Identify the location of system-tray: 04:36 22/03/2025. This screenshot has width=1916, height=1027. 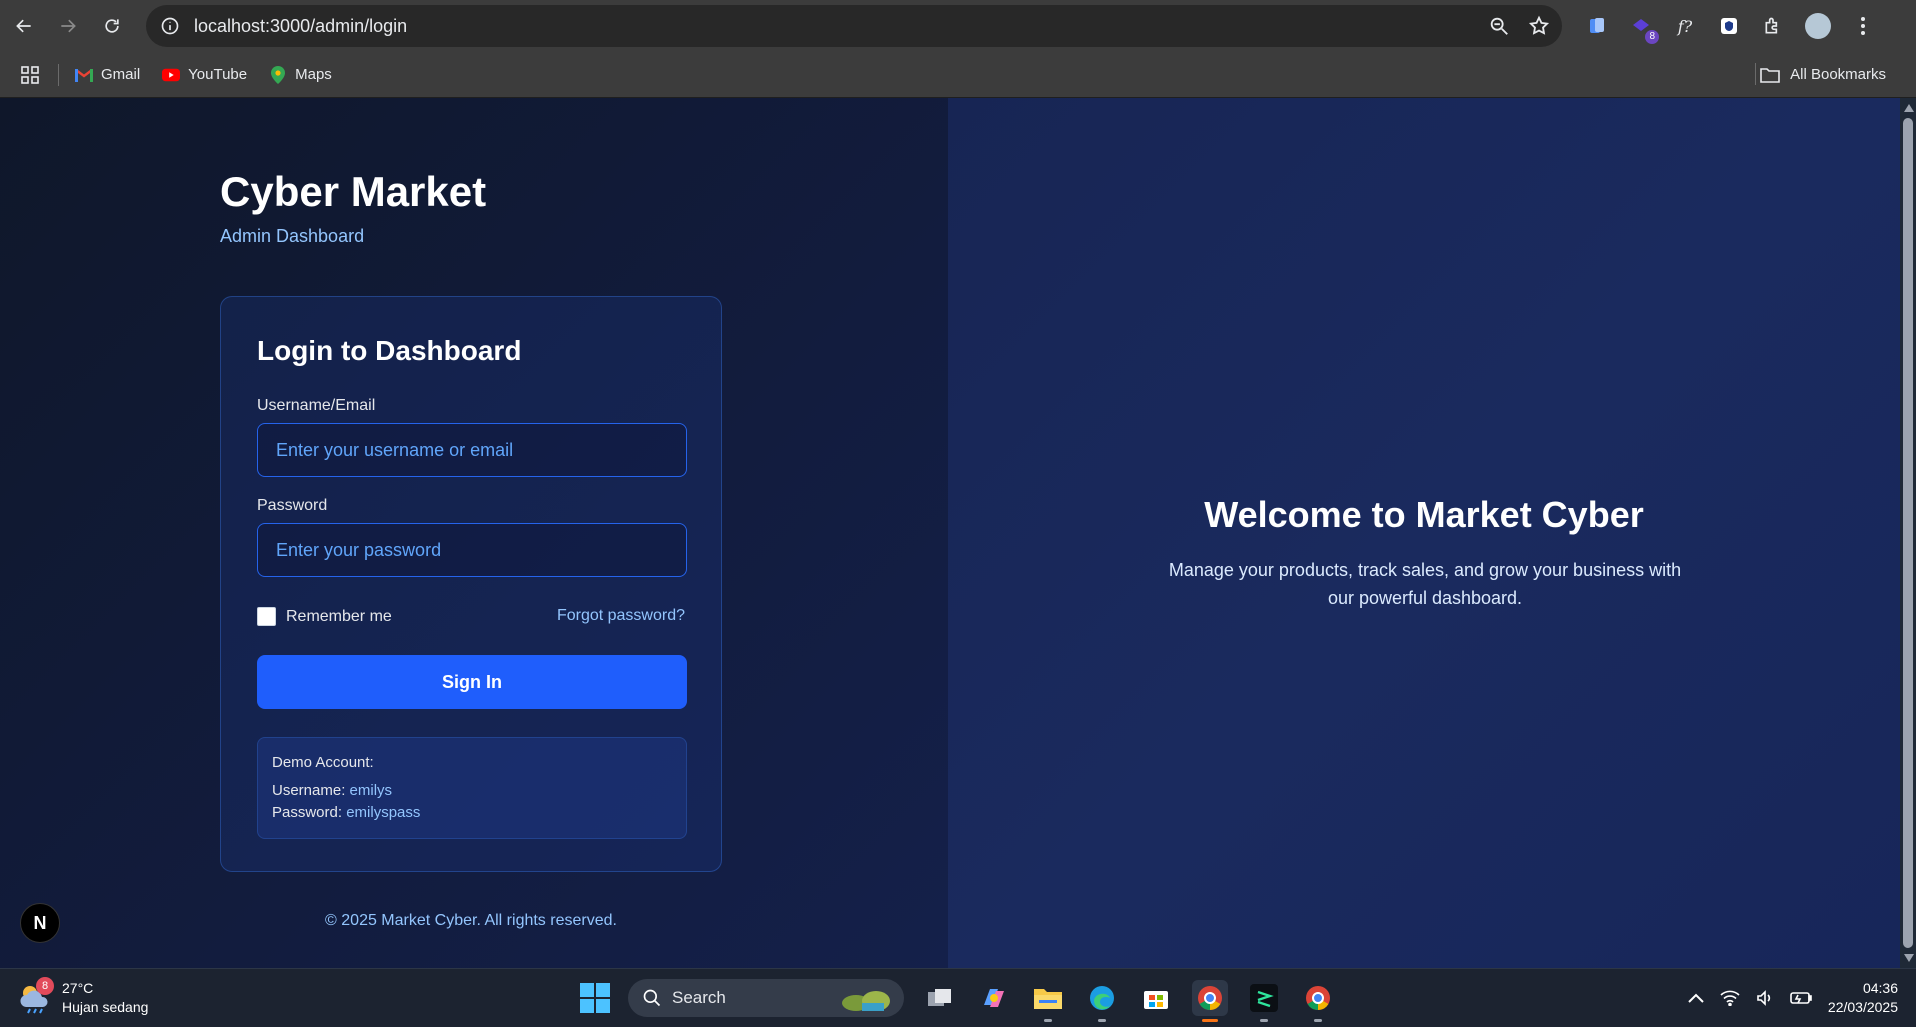
(1793, 998).